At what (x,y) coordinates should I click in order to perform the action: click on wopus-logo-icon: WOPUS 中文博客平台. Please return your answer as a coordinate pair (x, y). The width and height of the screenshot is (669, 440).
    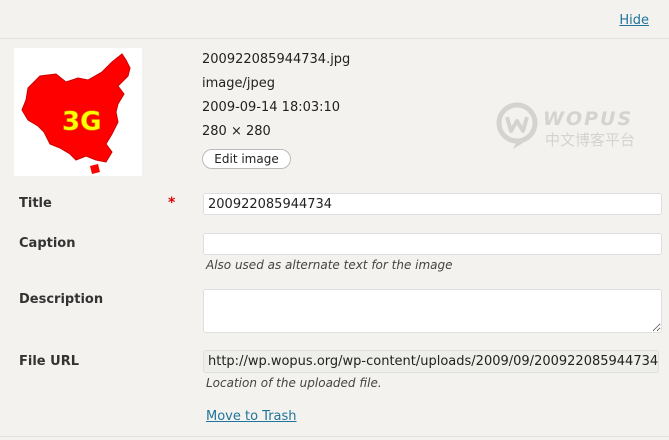
    Looking at the image, I should click on (565, 125).